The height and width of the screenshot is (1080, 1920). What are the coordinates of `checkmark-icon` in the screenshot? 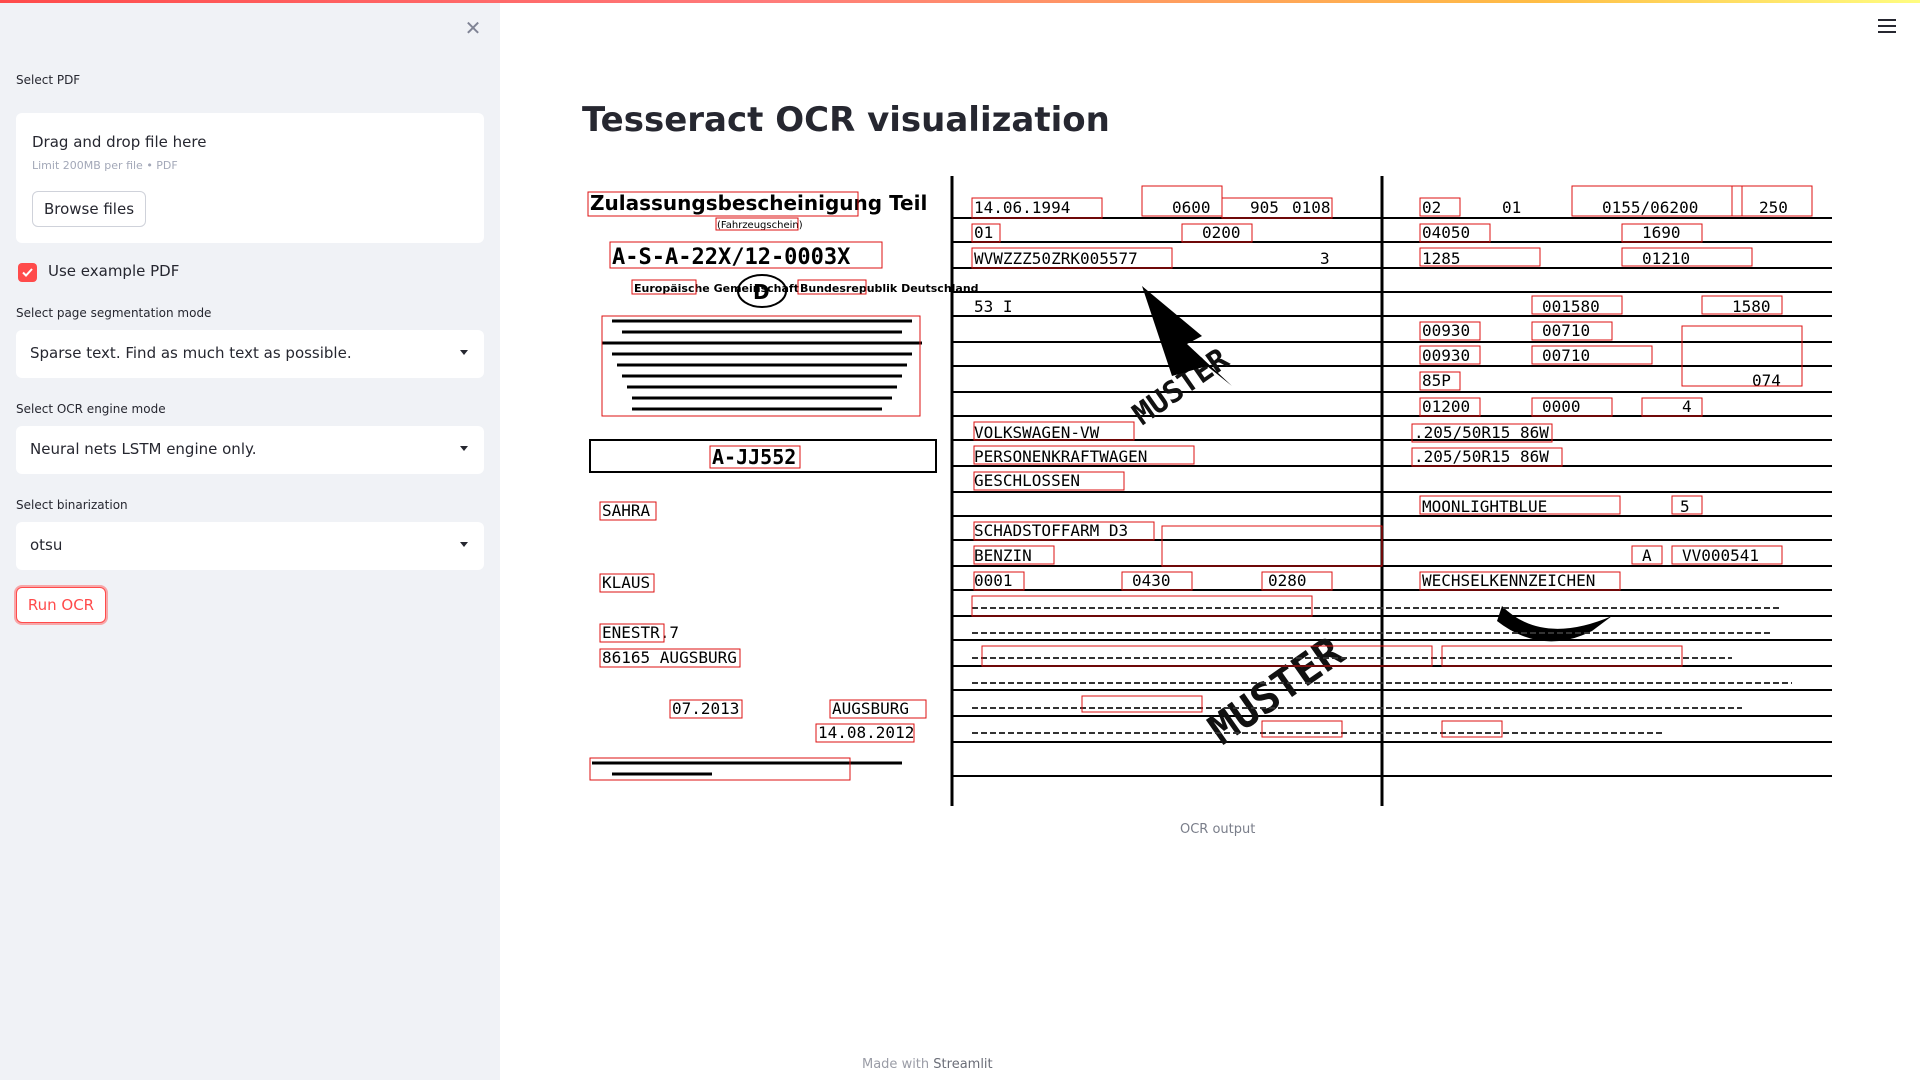 It's located at (27, 272).